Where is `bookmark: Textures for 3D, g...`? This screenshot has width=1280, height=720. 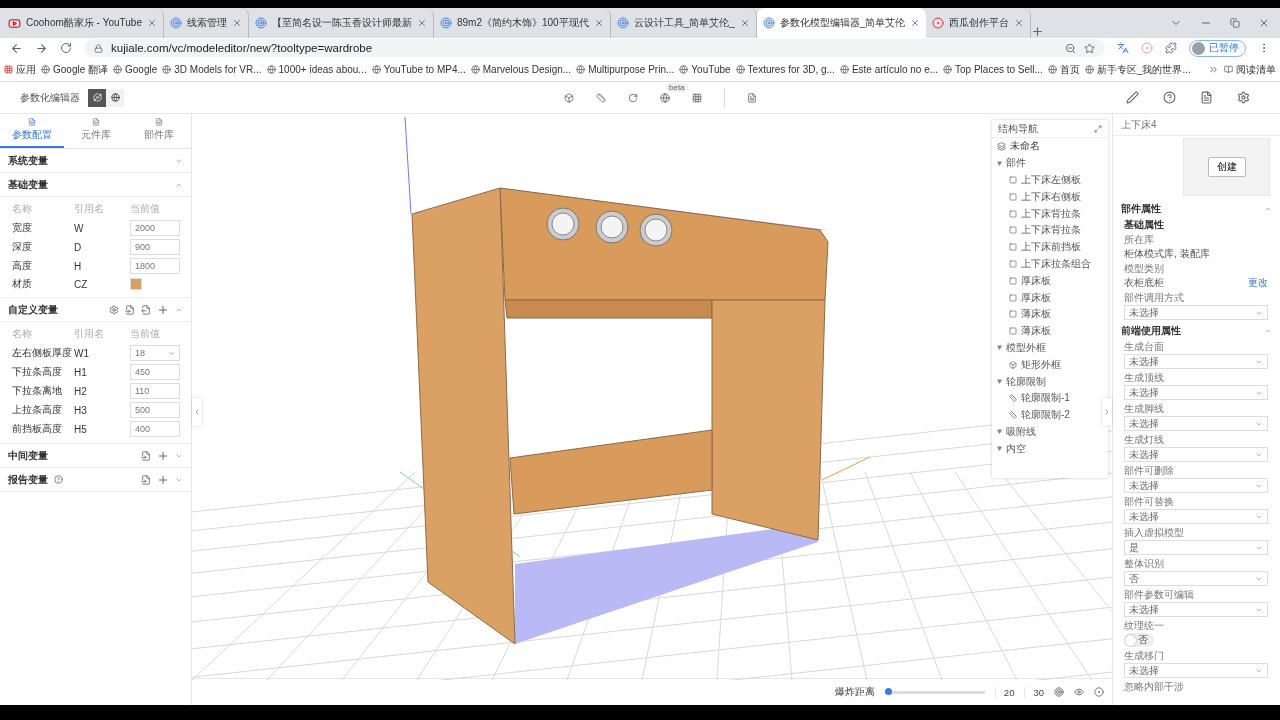 bookmark: Textures for 3D, g... is located at coordinates (785, 69).